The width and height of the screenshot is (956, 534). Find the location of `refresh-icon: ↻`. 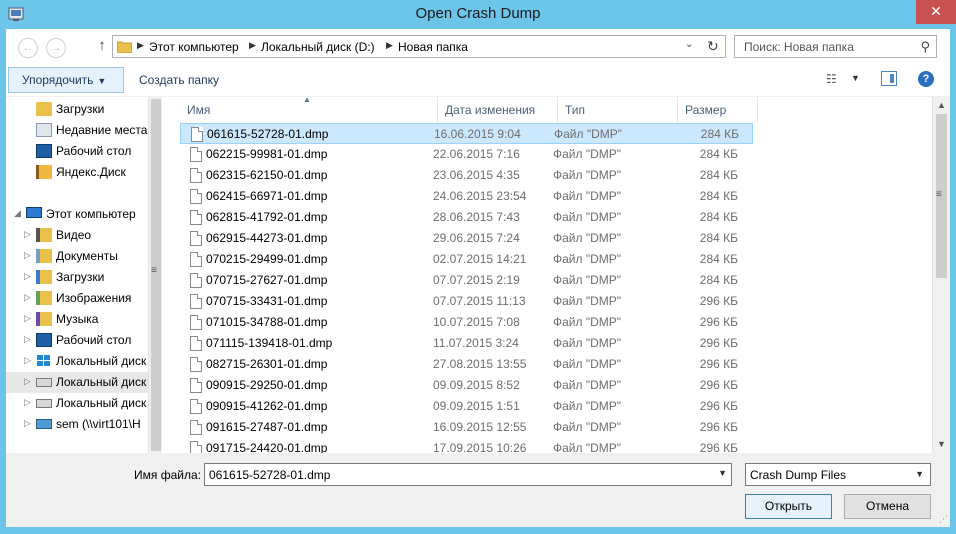

refresh-icon: ↻ is located at coordinates (713, 46).